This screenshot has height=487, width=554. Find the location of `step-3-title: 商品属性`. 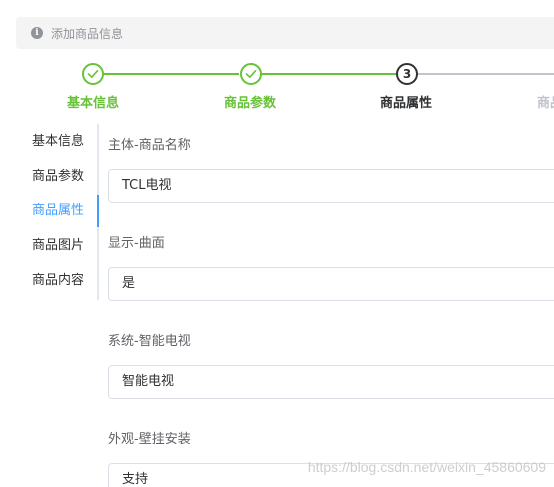

step-3-title: 商品属性 is located at coordinates (406, 103).